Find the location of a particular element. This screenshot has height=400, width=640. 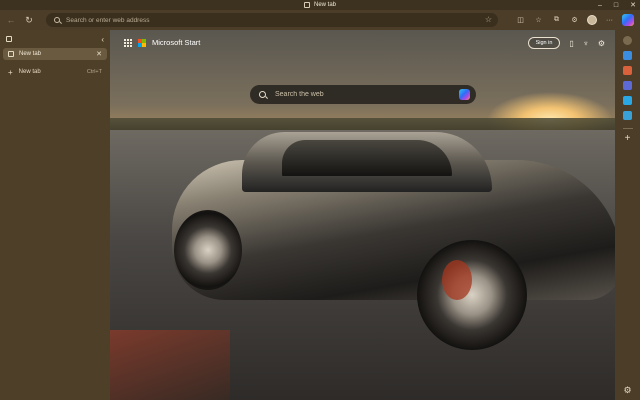

minimize-icon: – is located at coordinates (600, 5).